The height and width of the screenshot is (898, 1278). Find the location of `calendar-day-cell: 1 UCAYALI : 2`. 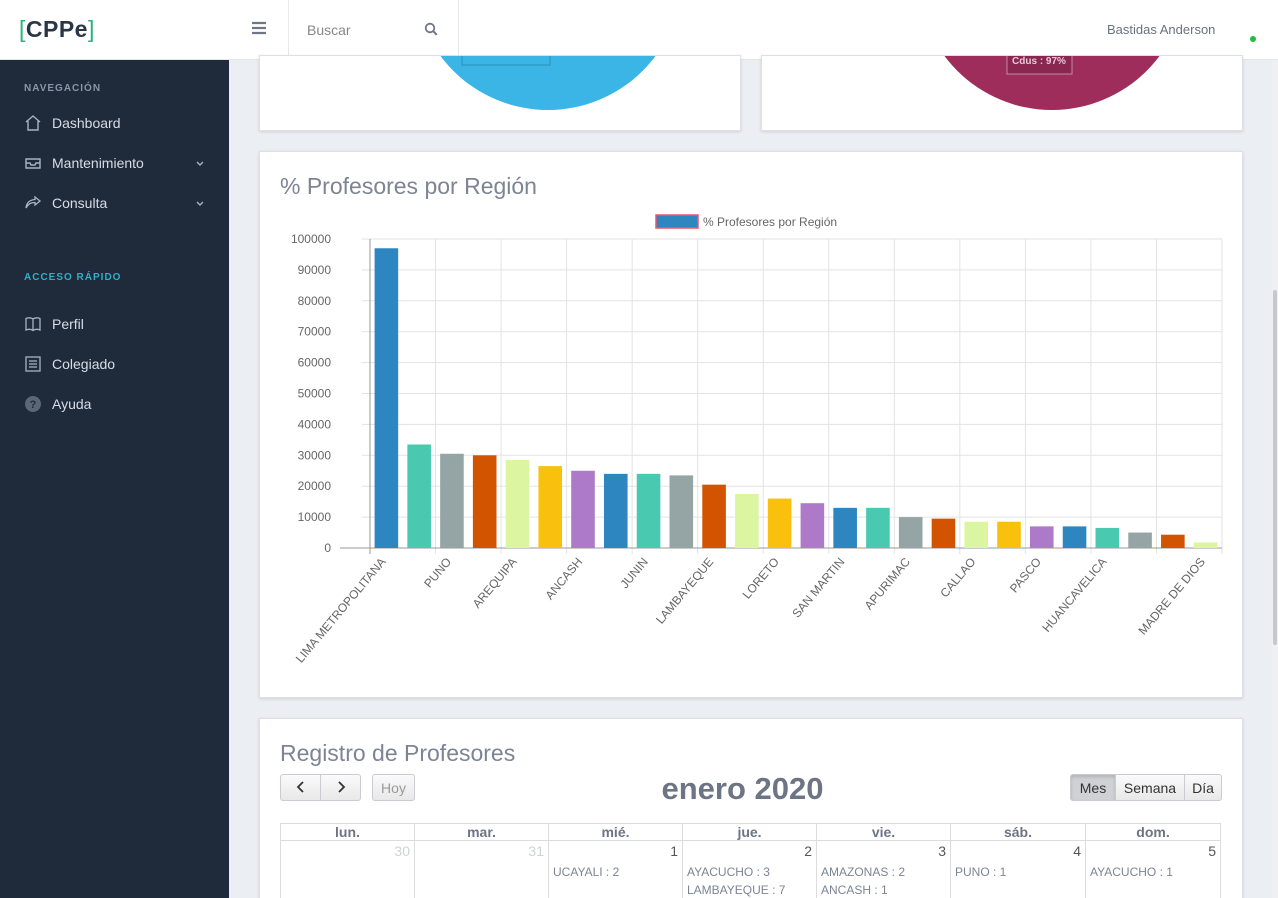

calendar-day-cell: 1 UCAYALI : 2 is located at coordinates (616, 869).